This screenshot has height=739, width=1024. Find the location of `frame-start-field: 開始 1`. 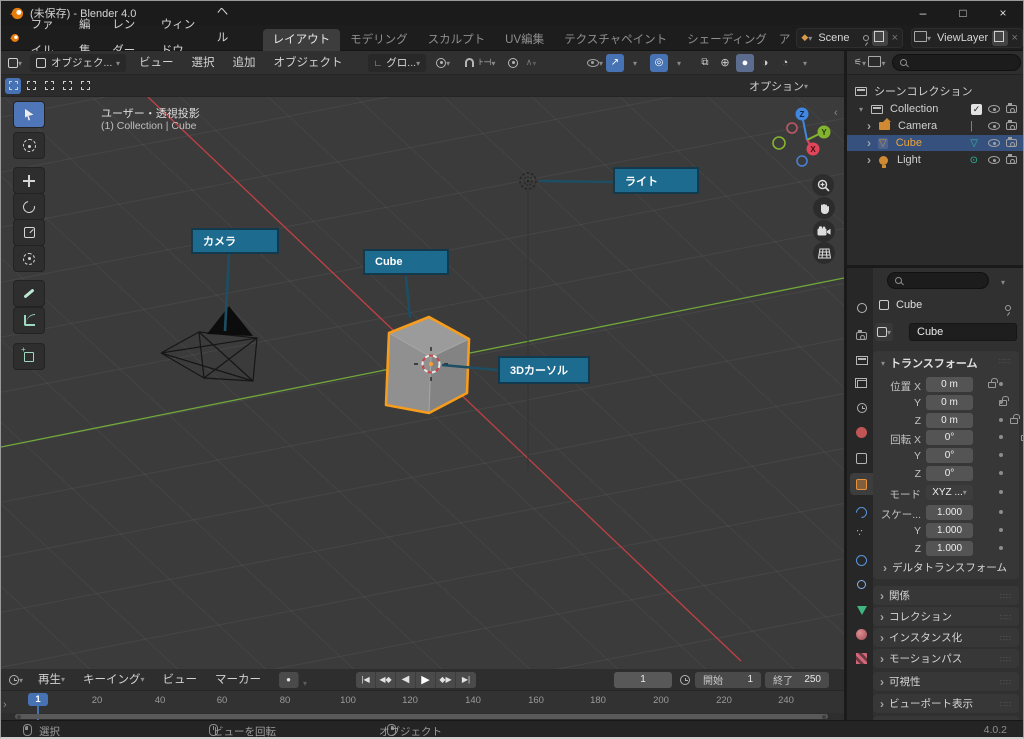

frame-start-field: 開始 1 is located at coordinates (728, 679).